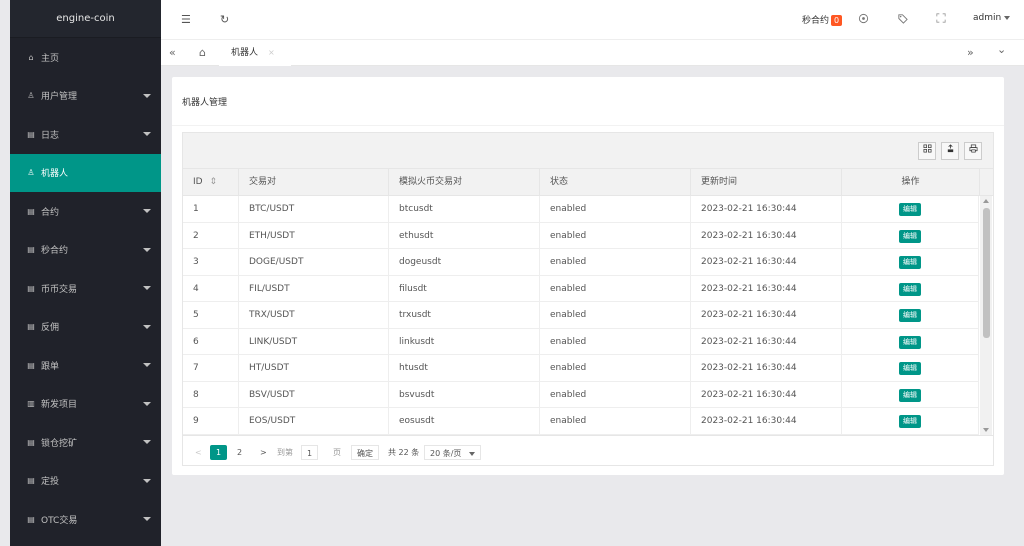 The image size is (1024, 546). I want to click on sidebar-item-6: ▤ 币币交易, so click(85, 288).